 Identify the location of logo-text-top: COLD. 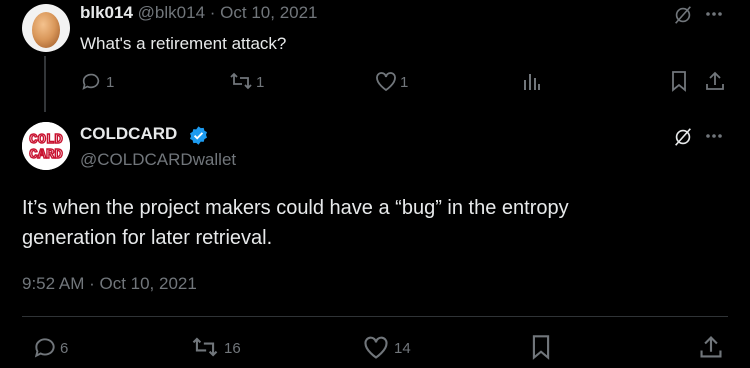
(46, 140).